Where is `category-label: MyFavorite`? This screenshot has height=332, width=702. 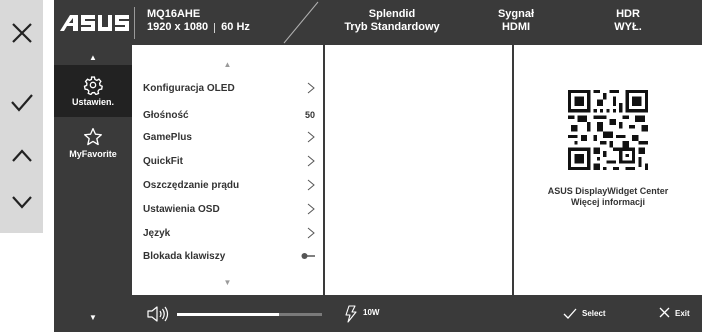 category-label: MyFavorite is located at coordinates (93, 154).